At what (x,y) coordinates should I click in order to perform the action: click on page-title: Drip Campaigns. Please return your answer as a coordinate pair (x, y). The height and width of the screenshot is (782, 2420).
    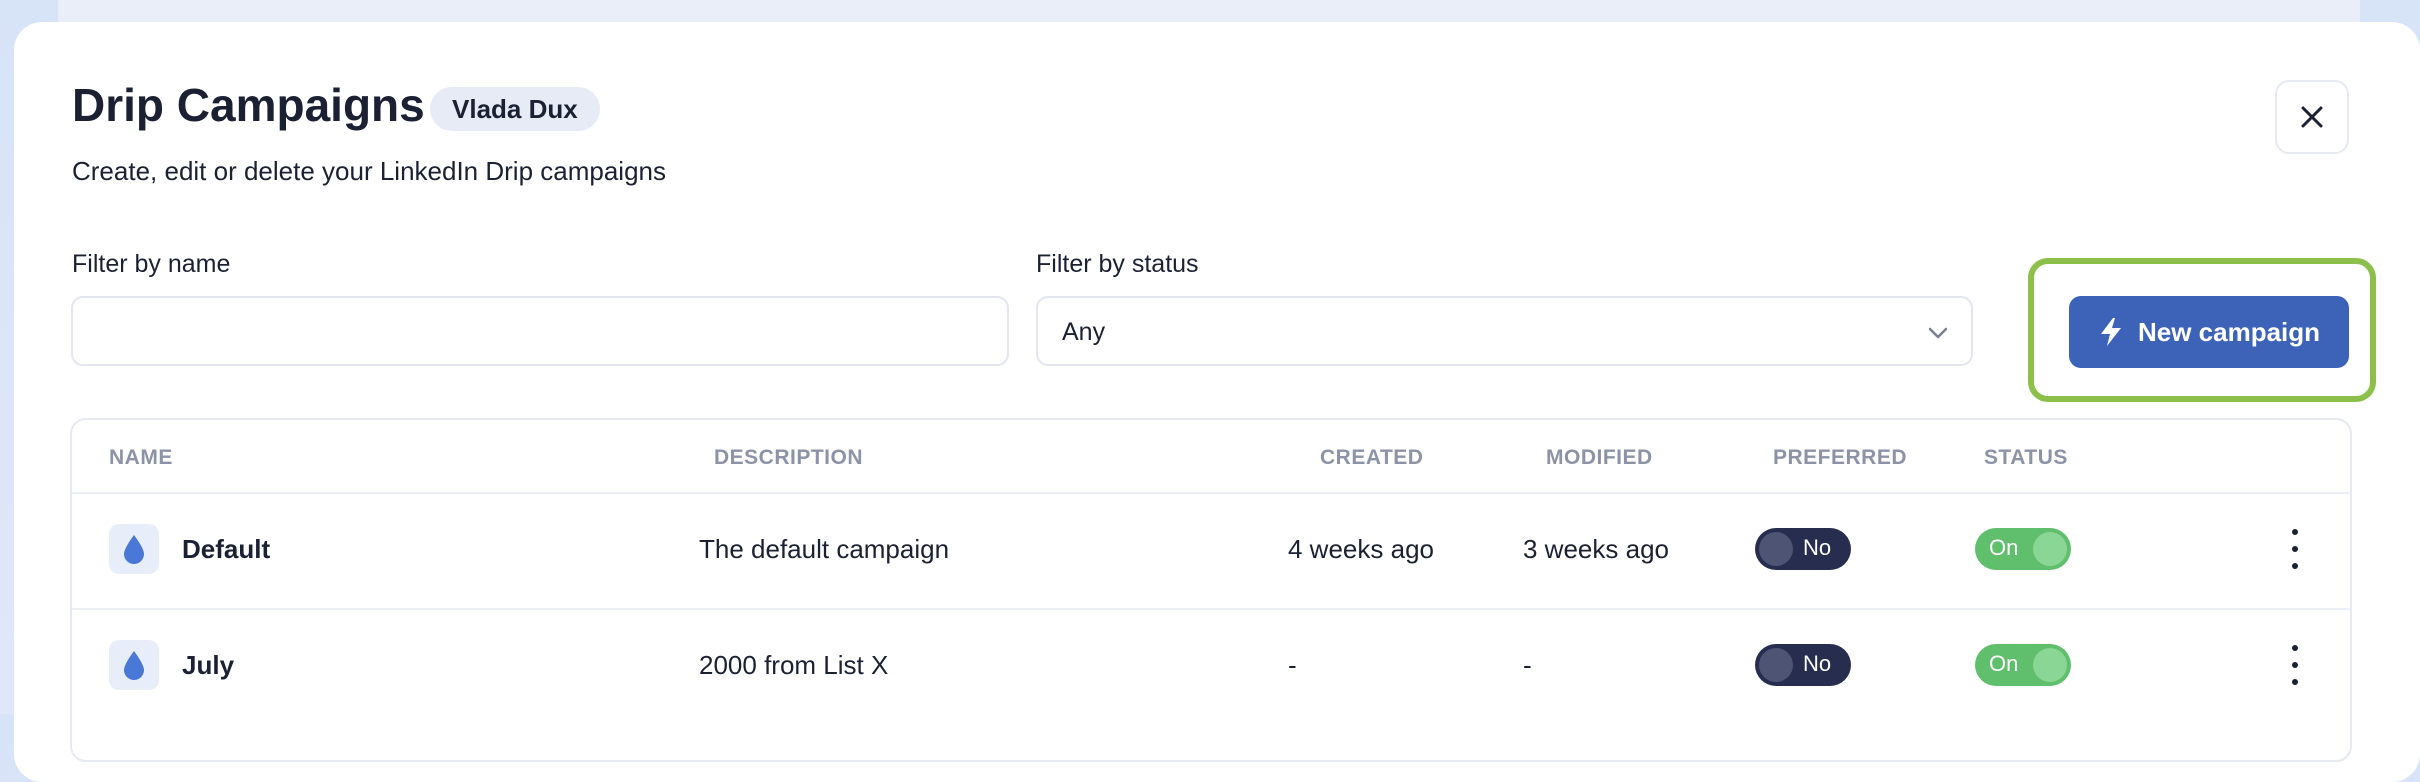
    Looking at the image, I should click on (248, 105).